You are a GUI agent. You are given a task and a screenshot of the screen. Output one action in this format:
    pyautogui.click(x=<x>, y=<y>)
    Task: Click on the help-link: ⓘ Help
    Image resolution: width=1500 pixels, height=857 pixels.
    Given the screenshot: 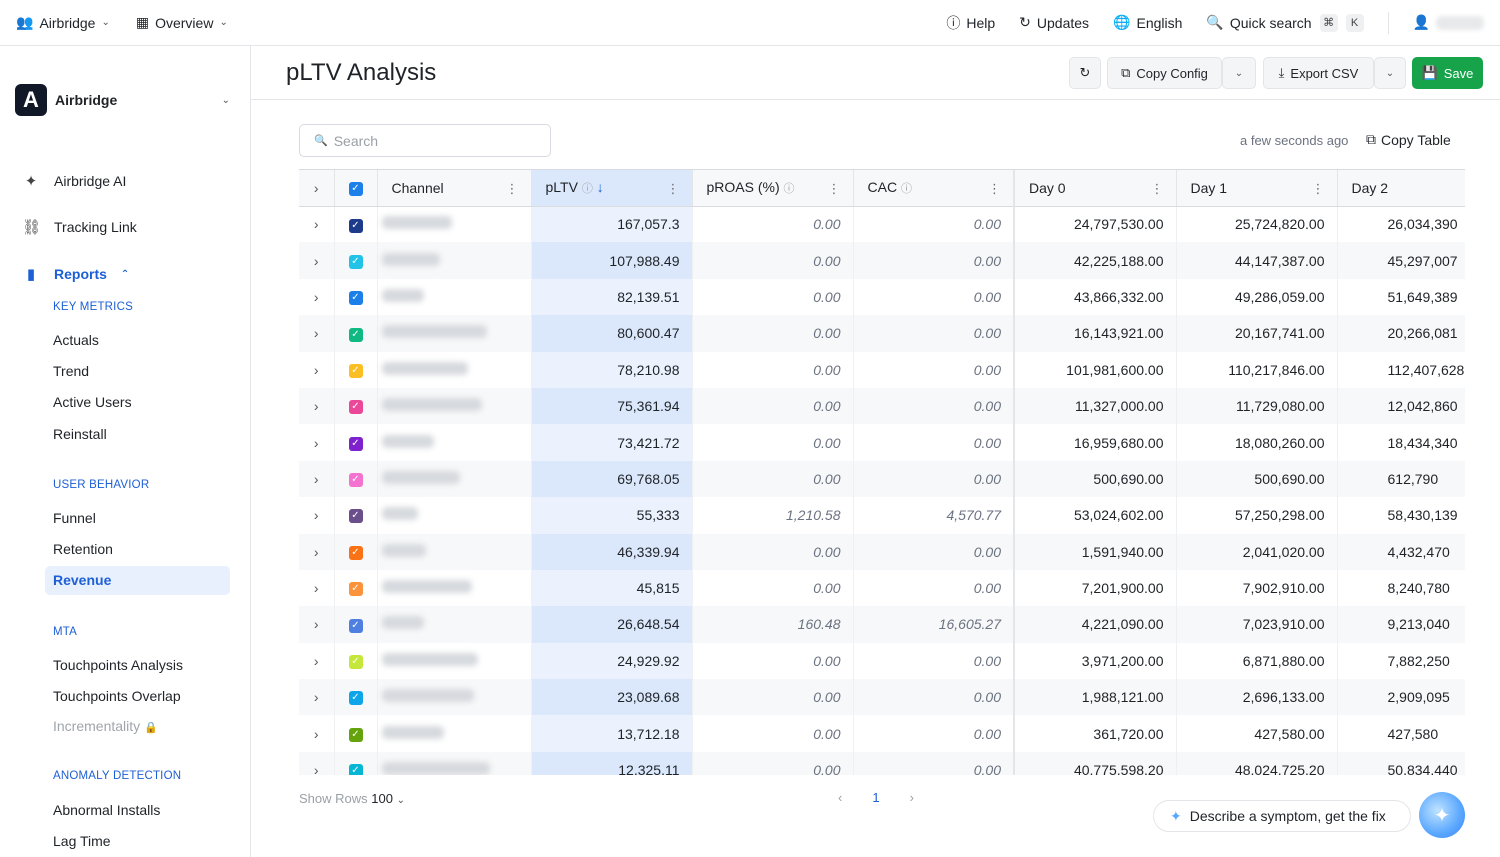 What is the action you would take?
    pyautogui.click(x=970, y=23)
    